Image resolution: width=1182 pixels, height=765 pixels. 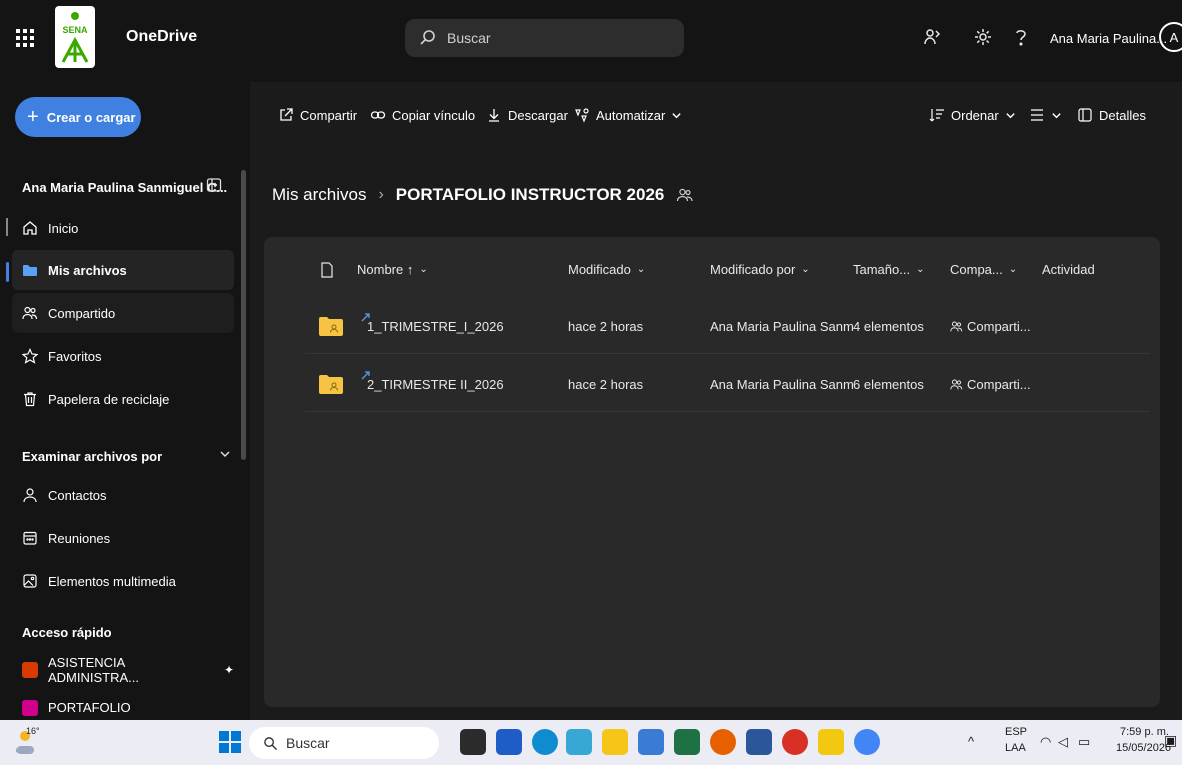 I want to click on share-button: Compartir, so click(x=317, y=115).